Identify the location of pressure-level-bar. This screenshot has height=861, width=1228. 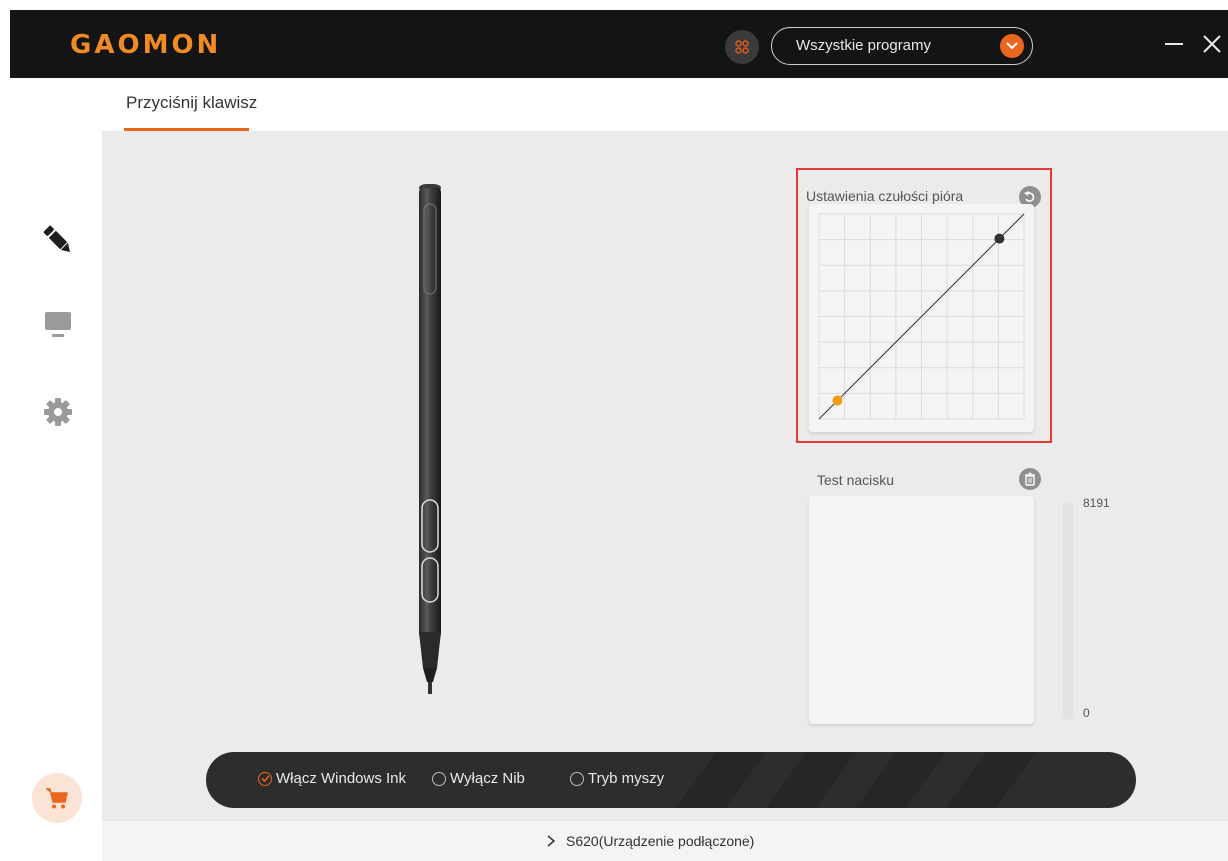
(1068, 611).